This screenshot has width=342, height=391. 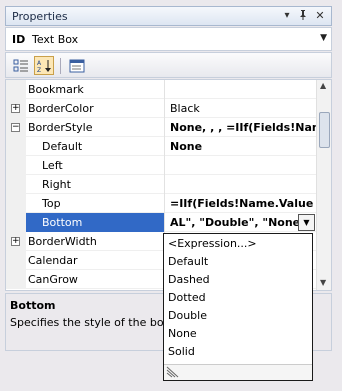 I want to click on property-row-default: Default None, so click(x=161, y=146).